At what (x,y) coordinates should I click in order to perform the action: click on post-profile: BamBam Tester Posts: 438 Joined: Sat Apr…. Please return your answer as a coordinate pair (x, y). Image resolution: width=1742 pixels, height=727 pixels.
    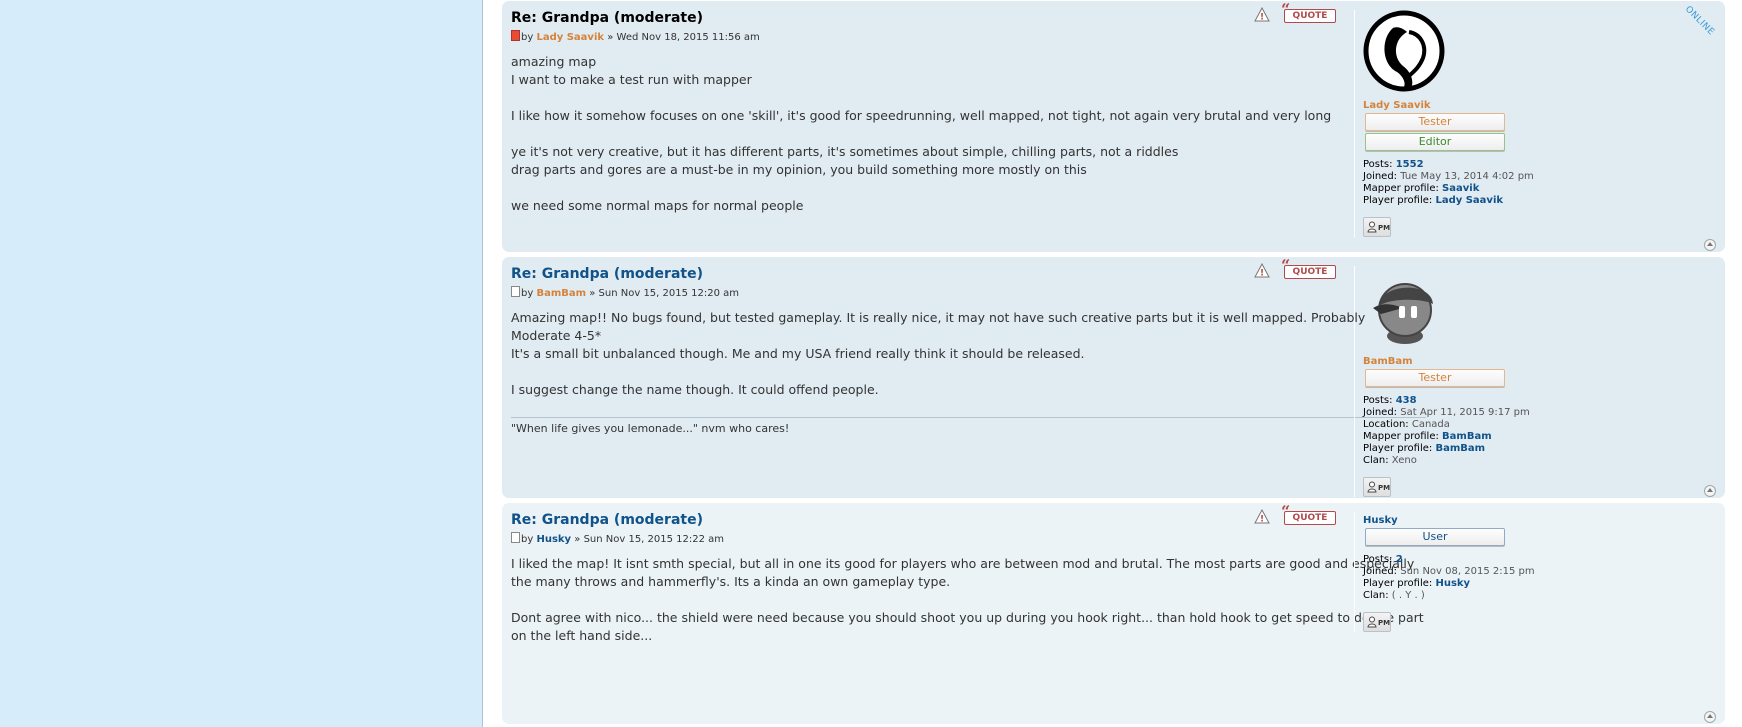
    Looking at the image, I should click on (1473, 381).